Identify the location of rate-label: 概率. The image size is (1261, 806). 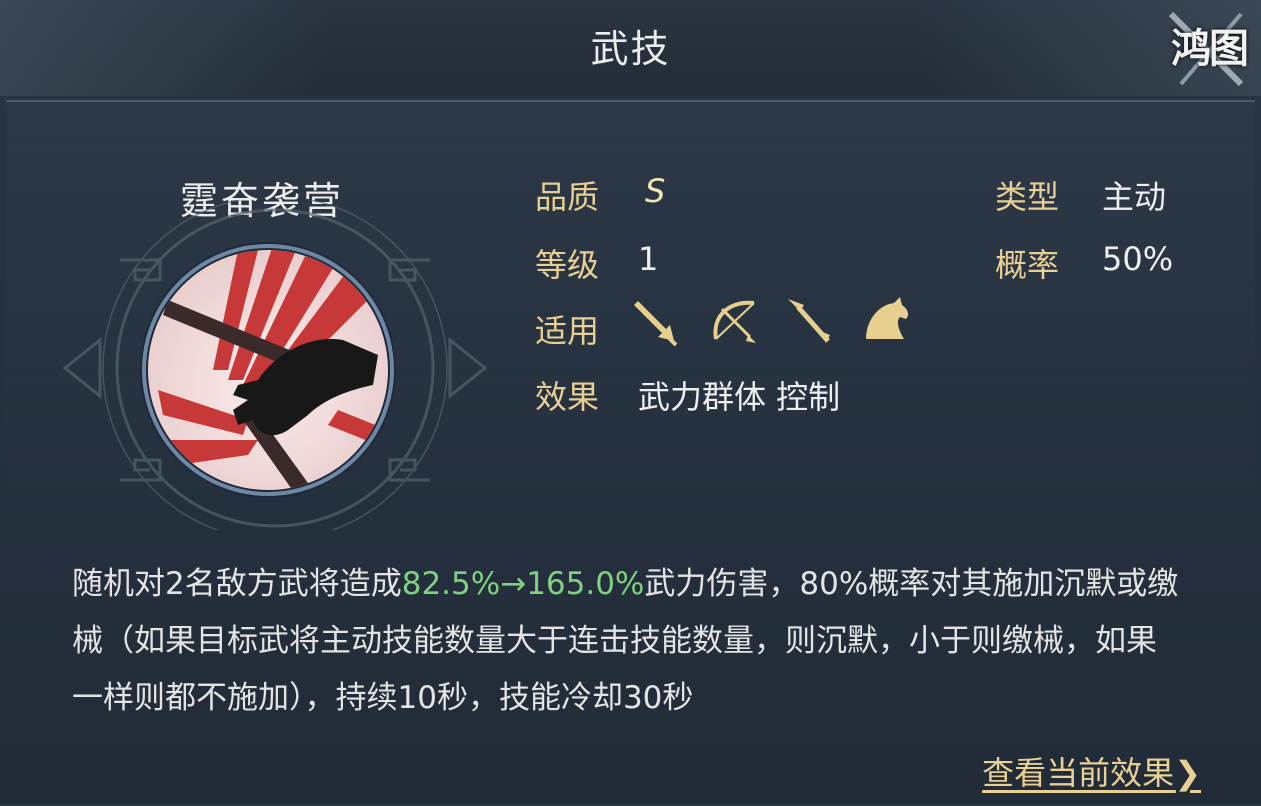
(1027, 265).